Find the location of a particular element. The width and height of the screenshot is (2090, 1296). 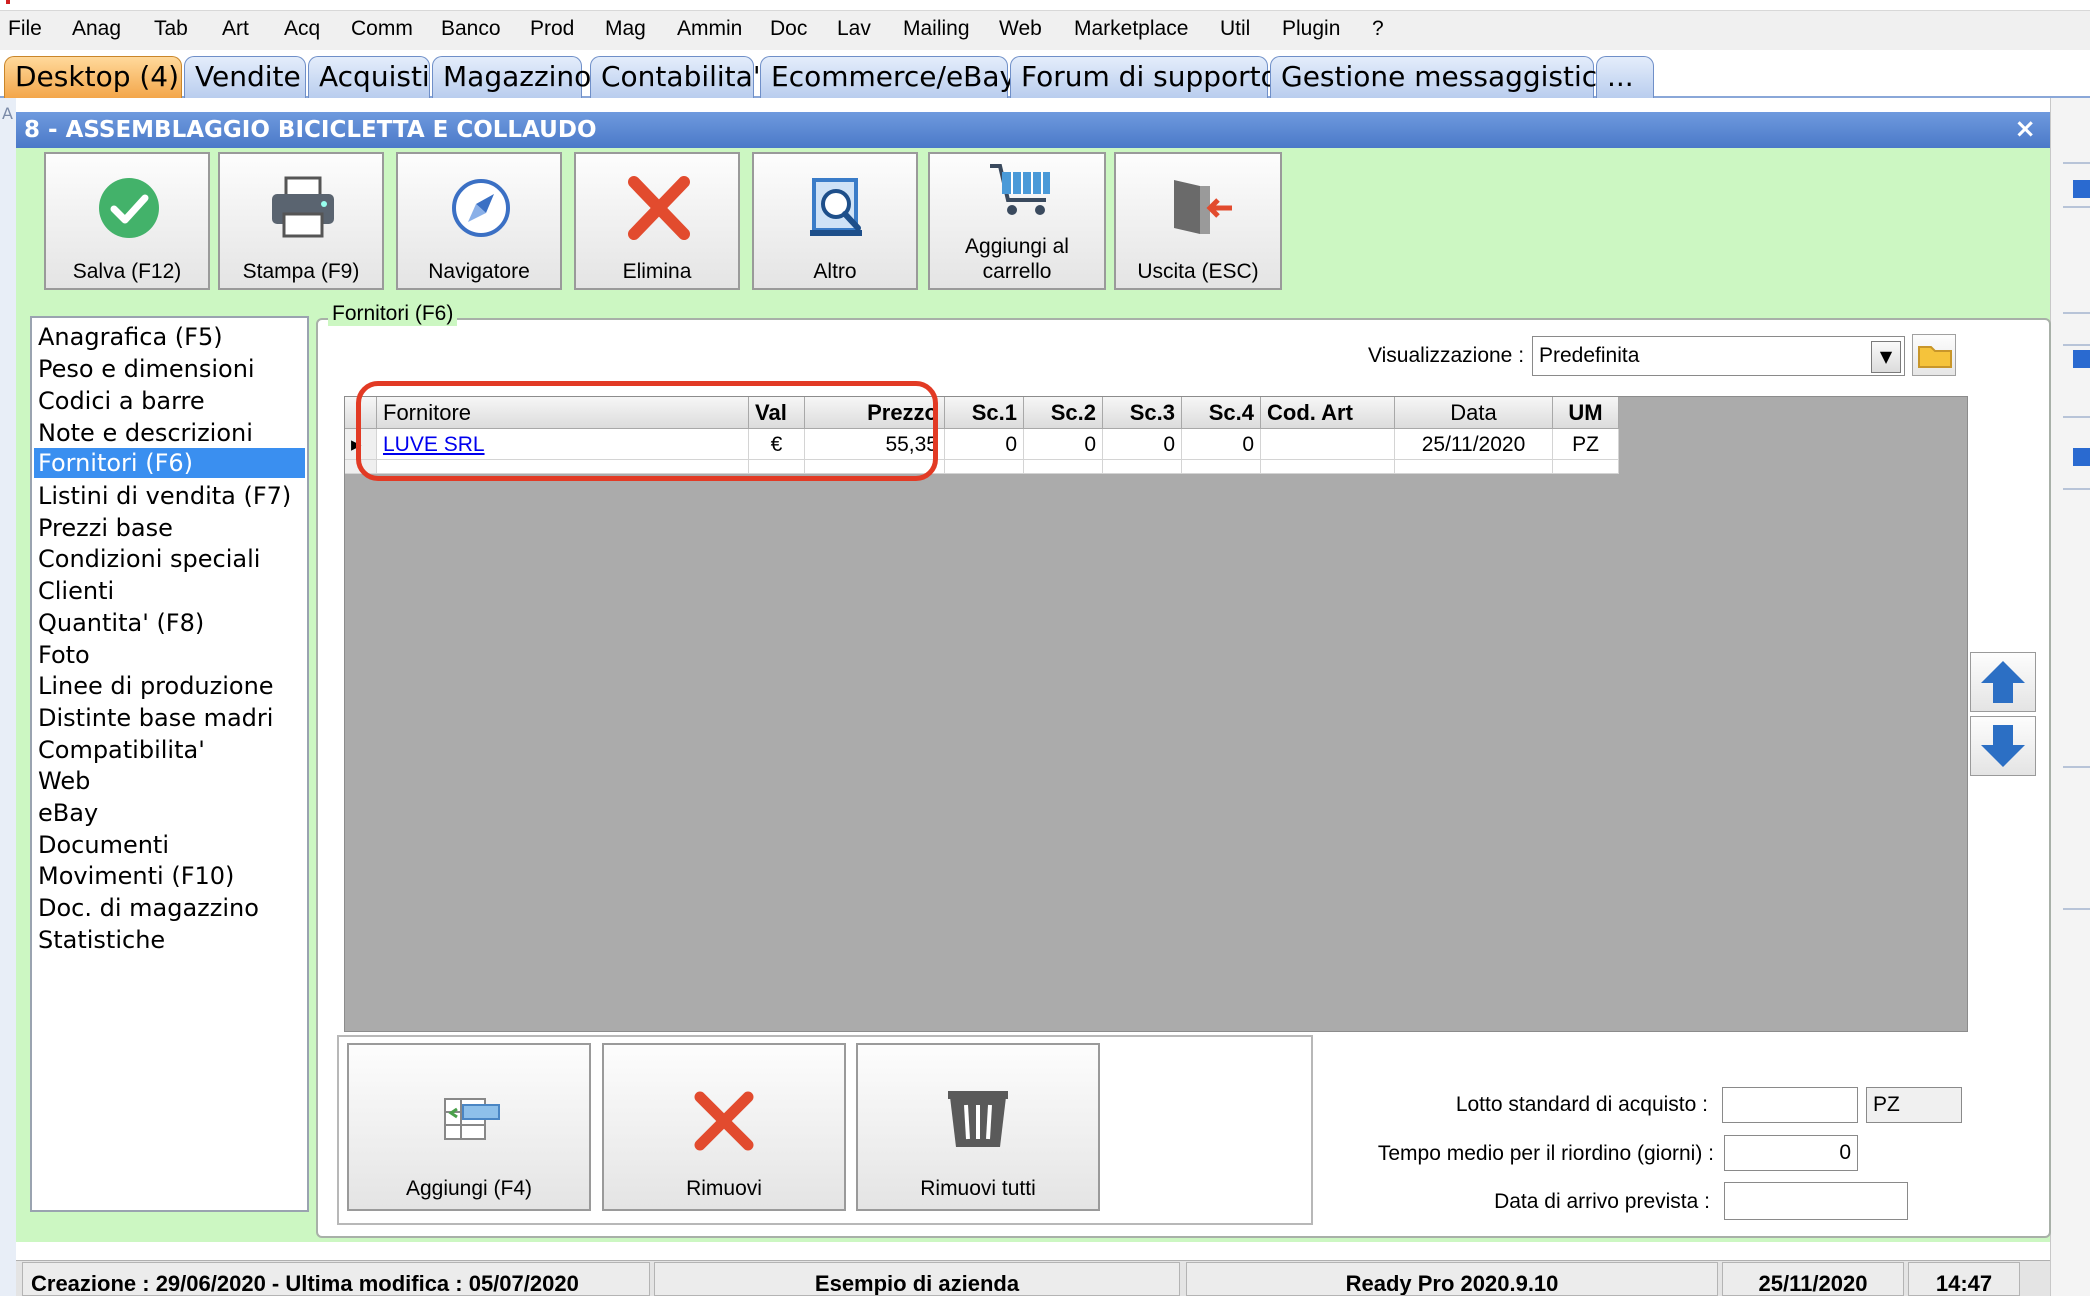

tab-messaggistica: Gestione messaggistica is located at coordinates (1442, 77).